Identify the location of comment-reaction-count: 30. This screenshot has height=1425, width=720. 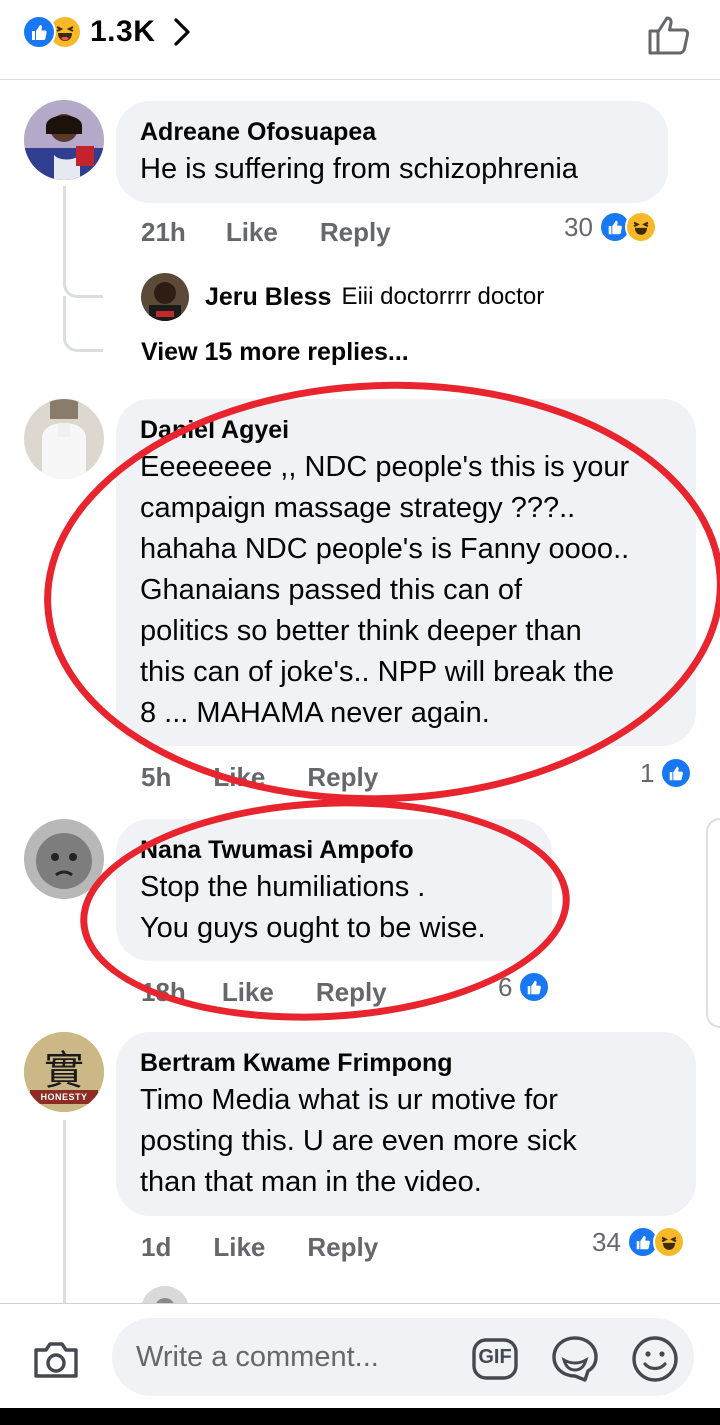
(578, 226).